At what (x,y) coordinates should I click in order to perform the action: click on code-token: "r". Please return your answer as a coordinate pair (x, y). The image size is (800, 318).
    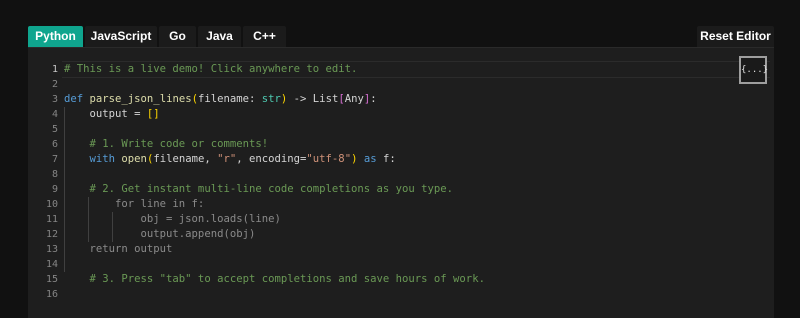
    Looking at the image, I should click on (227, 159).